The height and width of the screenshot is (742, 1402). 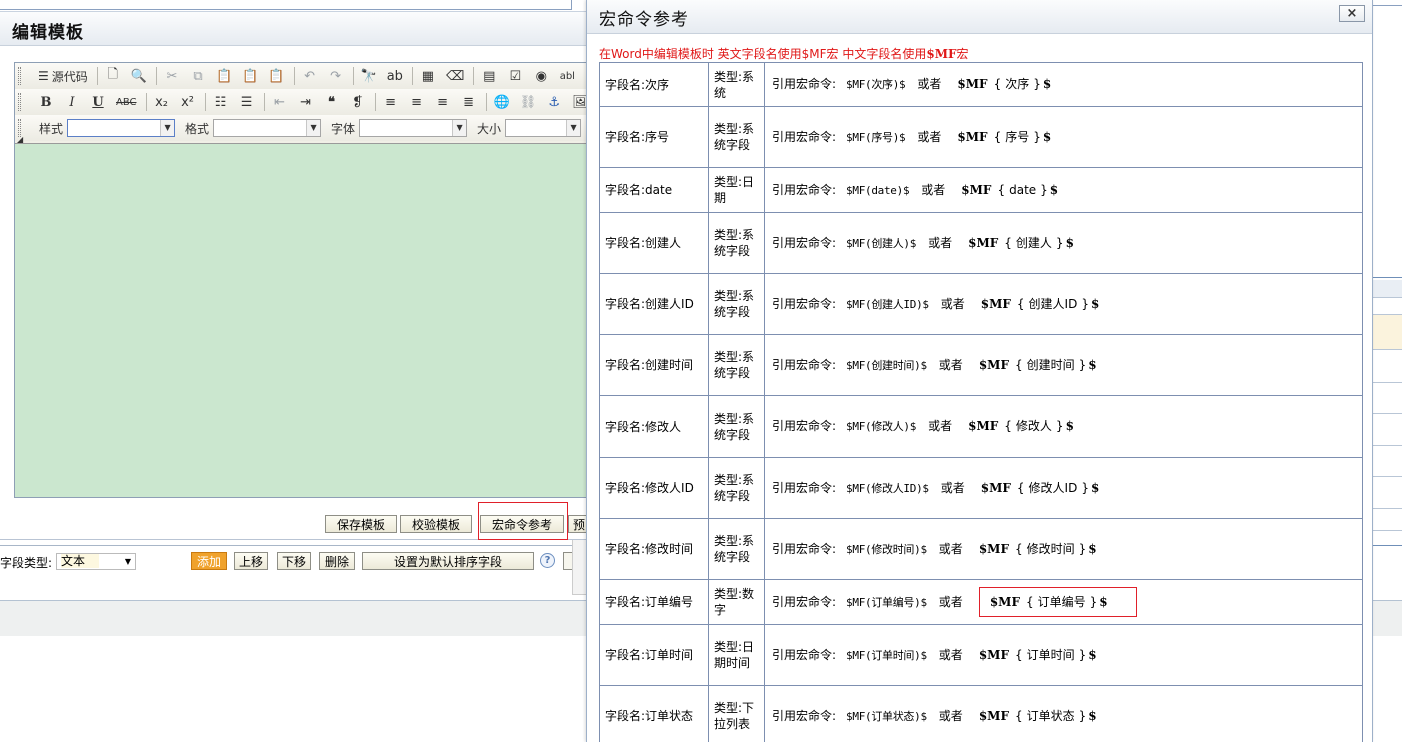 What do you see at coordinates (139, 76) in the screenshot?
I see `preview-icon: 🔍` at bounding box center [139, 76].